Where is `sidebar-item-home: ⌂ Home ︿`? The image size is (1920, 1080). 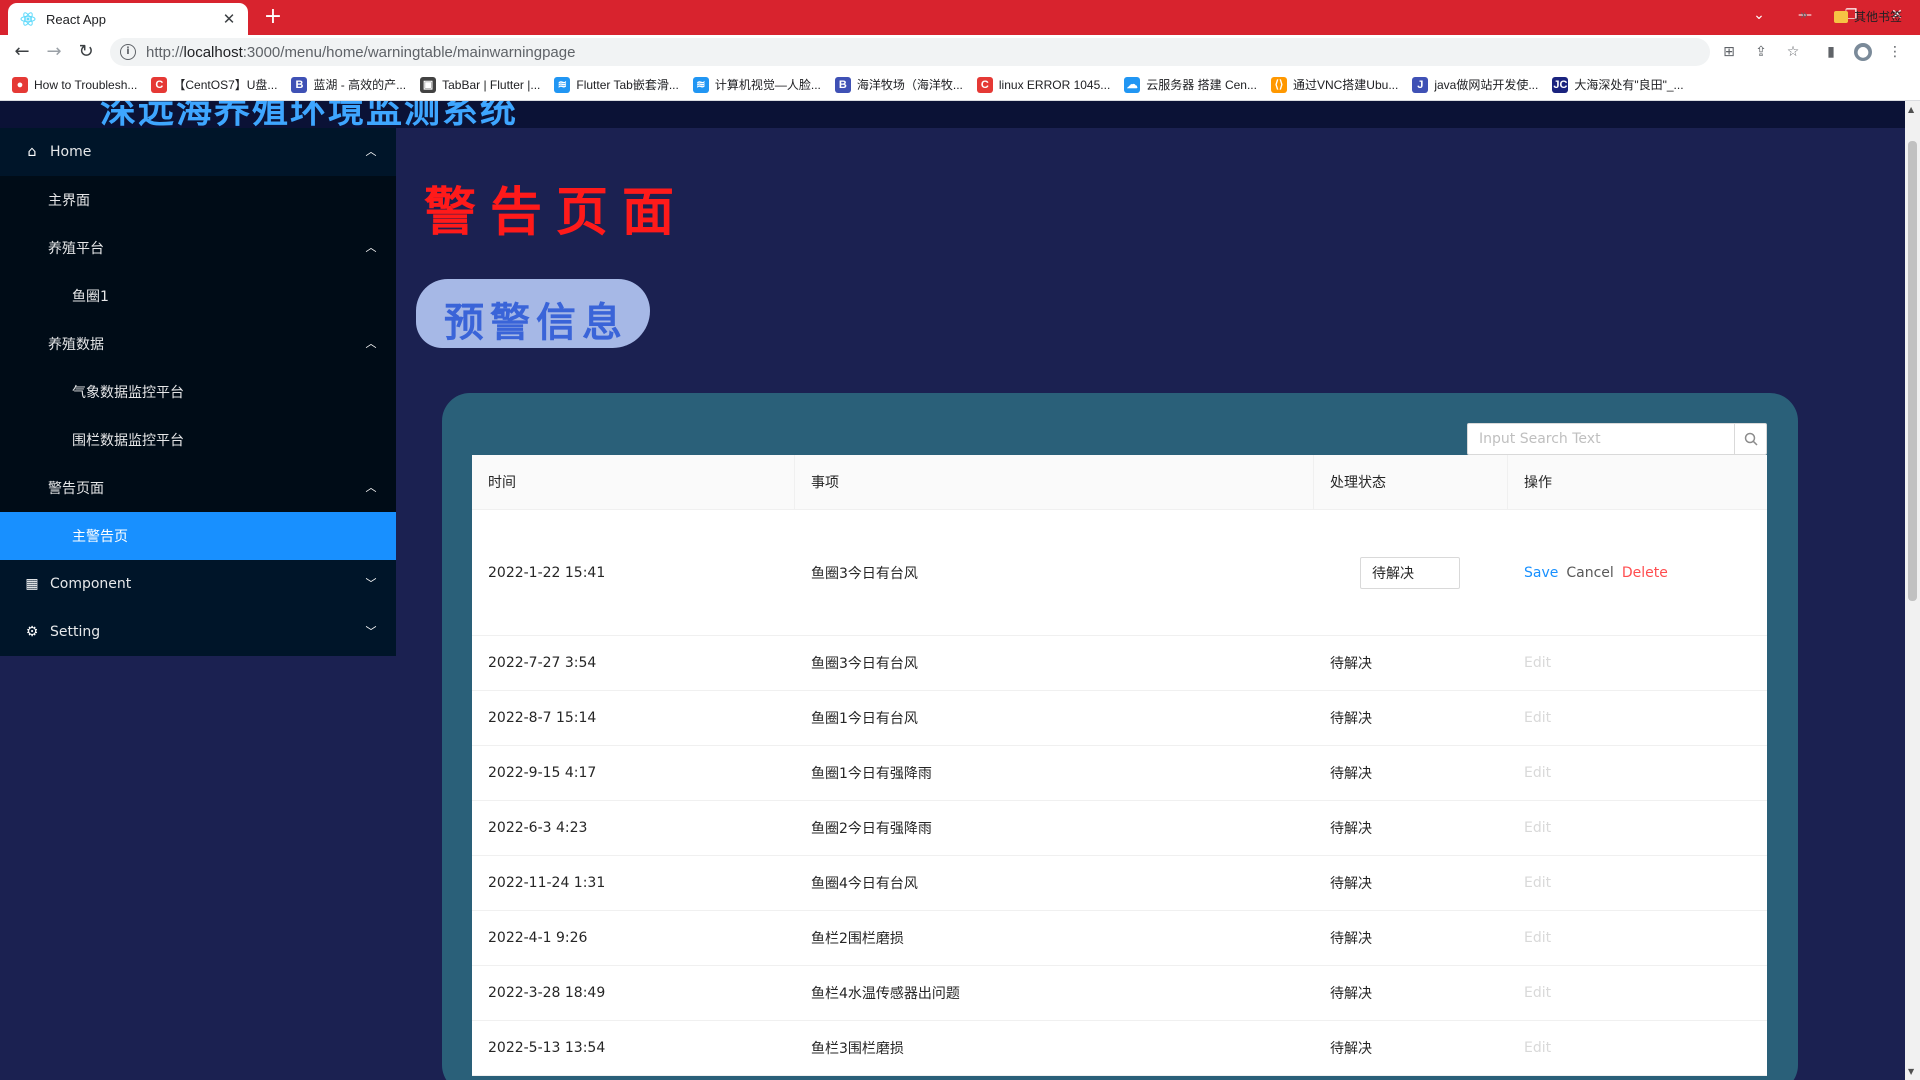 sidebar-item-home: ⌂ Home ︿ is located at coordinates (198, 152).